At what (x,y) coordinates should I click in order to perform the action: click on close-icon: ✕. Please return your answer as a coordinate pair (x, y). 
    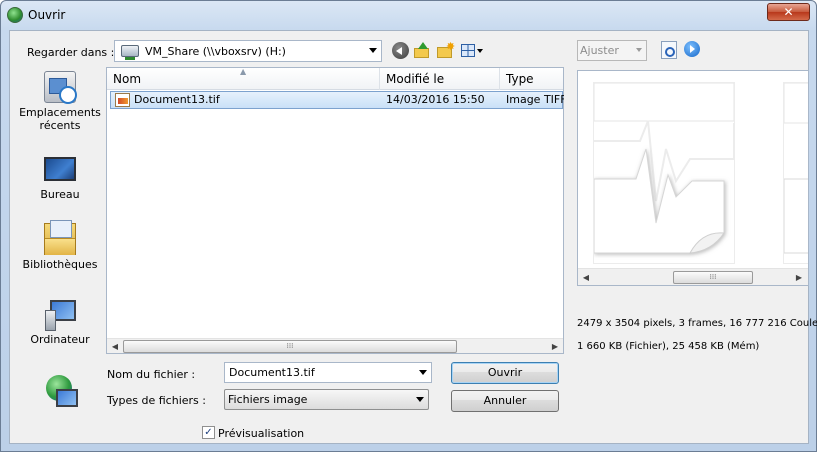
    Looking at the image, I should click on (788, 12).